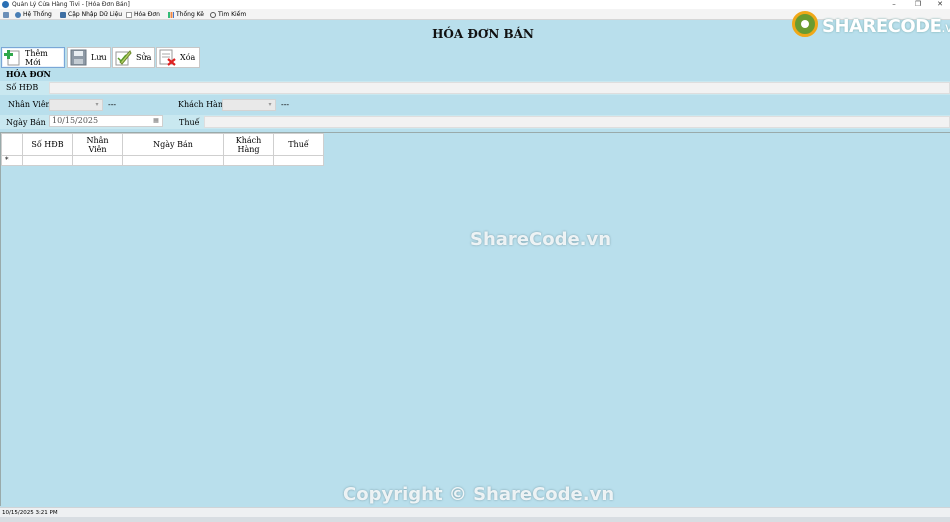  What do you see at coordinates (186, 14) in the screenshot?
I see `menu-item-thong-ke: Thống Kê` at bounding box center [186, 14].